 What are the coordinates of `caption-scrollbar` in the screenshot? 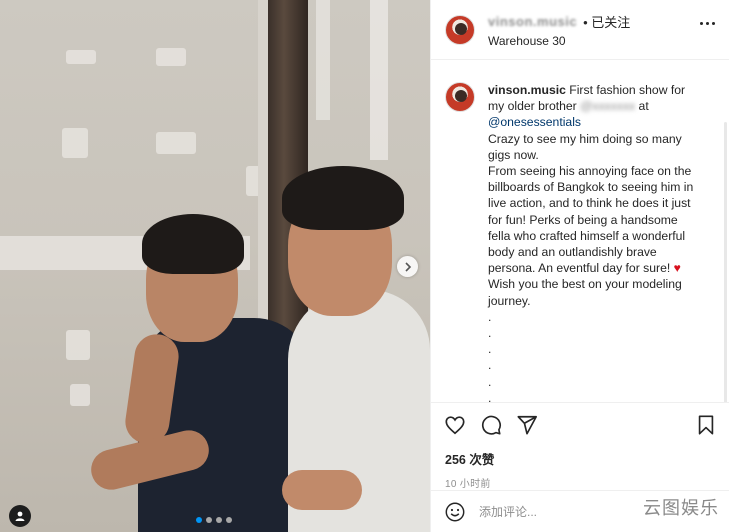 It's located at (725, 262).